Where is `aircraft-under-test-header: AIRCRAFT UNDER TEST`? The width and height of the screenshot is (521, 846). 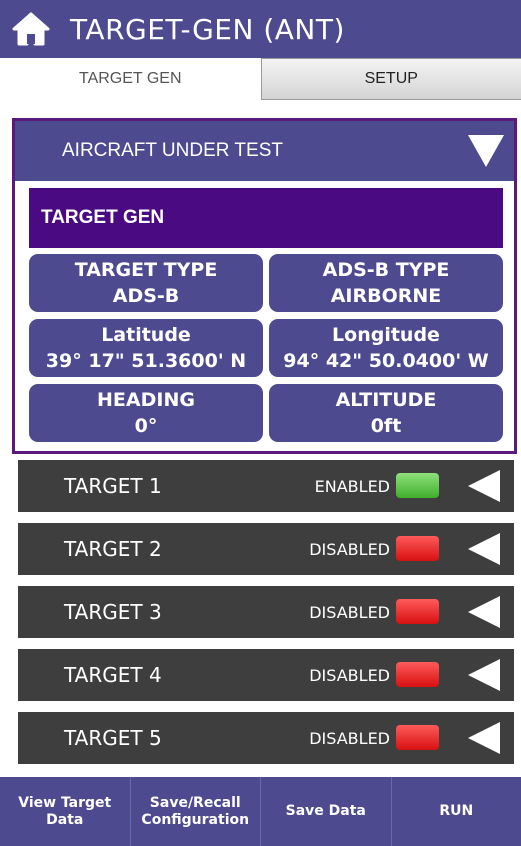
aircraft-under-test-header: AIRCRAFT UNDER TEST is located at coordinates (264, 151).